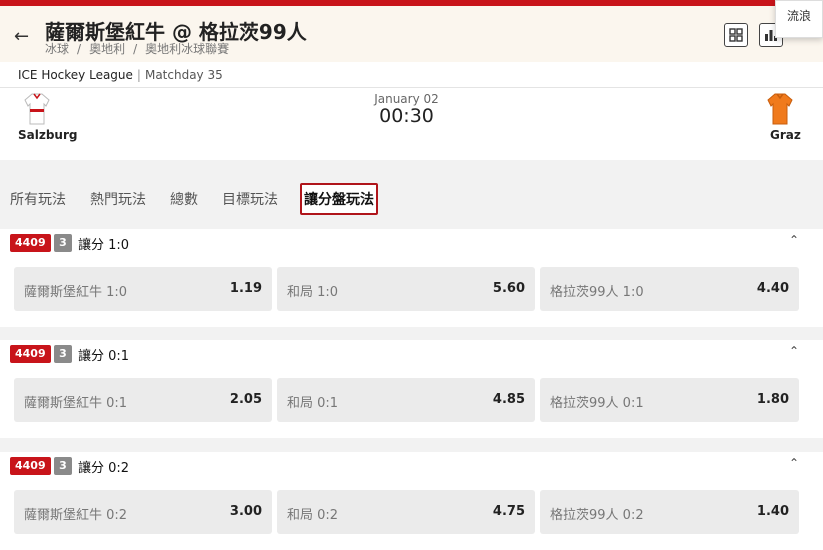 The height and width of the screenshot is (550, 823). What do you see at coordinates (37, 109) in the screenshot?
I see `home-jersey-icon` at bounding box center [37, 109].